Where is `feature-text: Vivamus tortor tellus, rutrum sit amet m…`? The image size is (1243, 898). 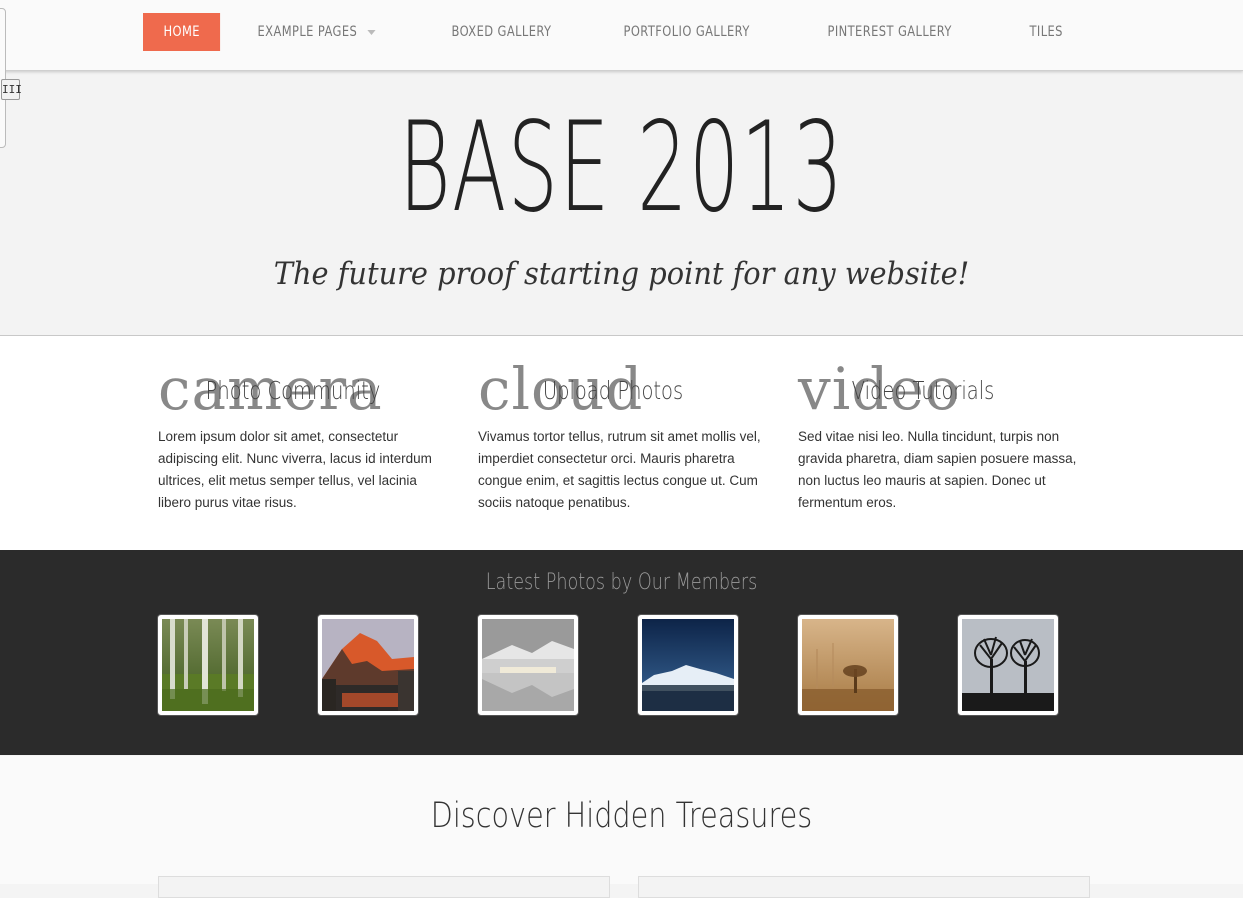
feature-text: Vivamus tortor tellus, rutrum sit amet m… is located at coordinates (619, 469).